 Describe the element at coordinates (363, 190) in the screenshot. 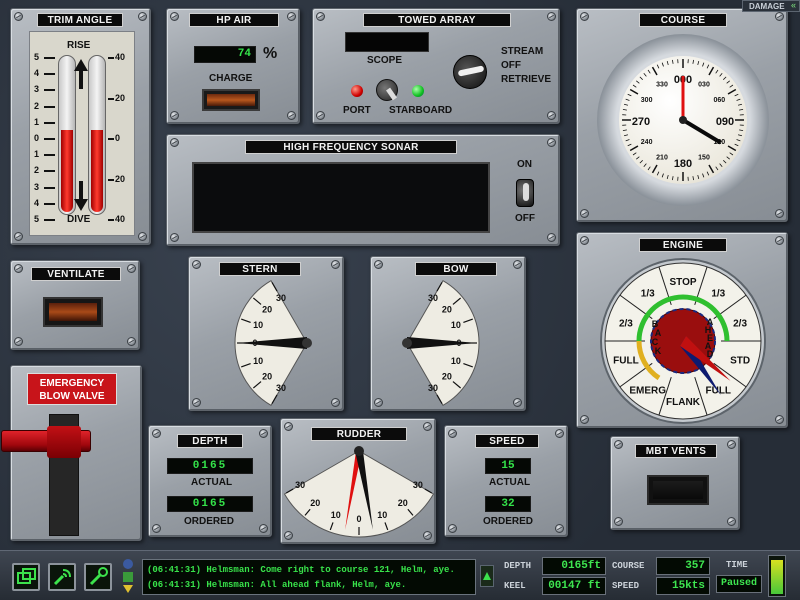

I see `sonar-panel: HIGH FREQUENCY SONAR ON OFF` at that location.